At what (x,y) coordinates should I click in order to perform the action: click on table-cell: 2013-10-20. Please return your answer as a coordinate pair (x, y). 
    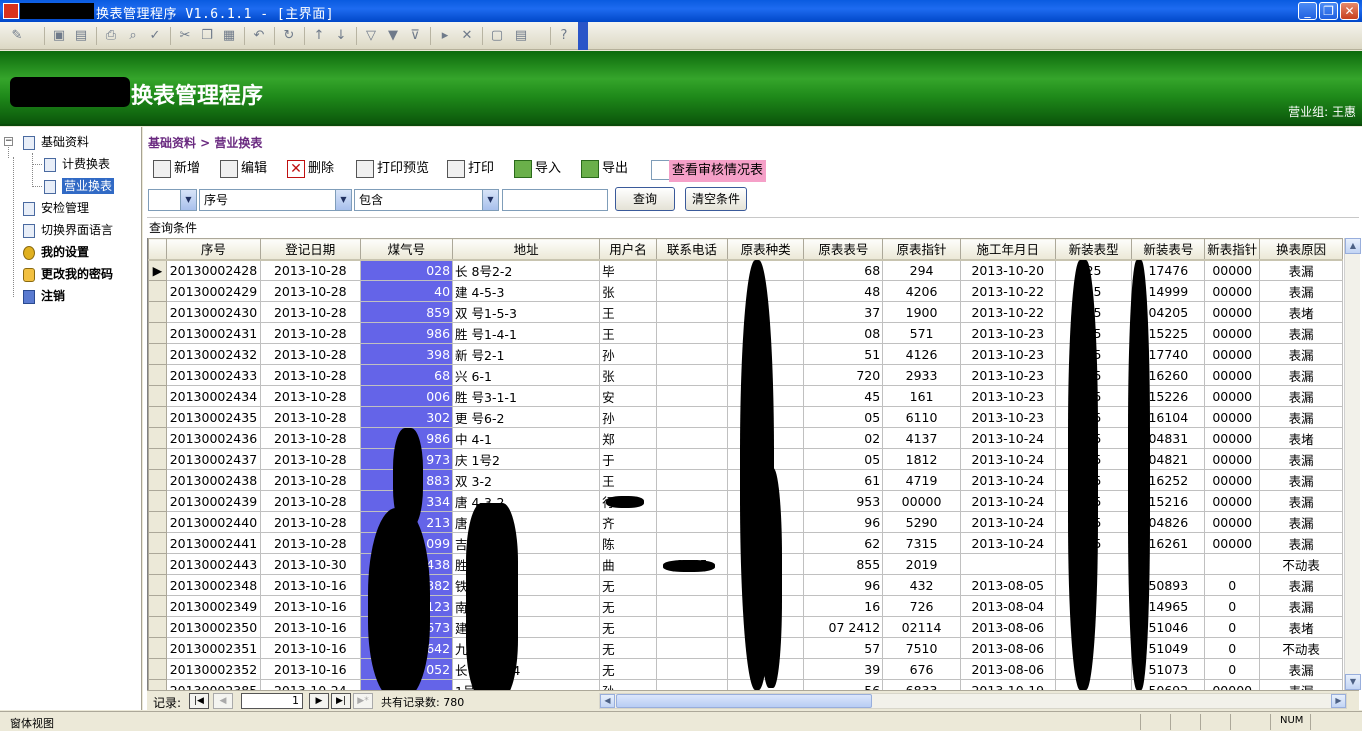
    Looking at the image, I should click on (1007, 270).